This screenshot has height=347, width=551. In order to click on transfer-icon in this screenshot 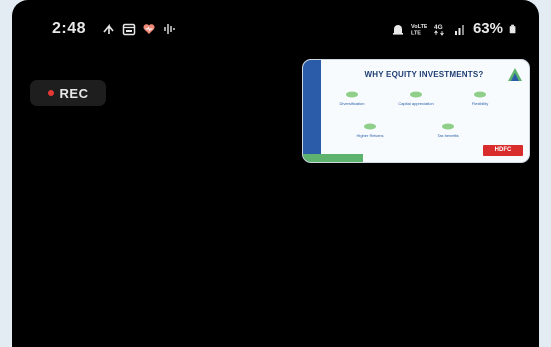, I will do `click(108, 28)`.